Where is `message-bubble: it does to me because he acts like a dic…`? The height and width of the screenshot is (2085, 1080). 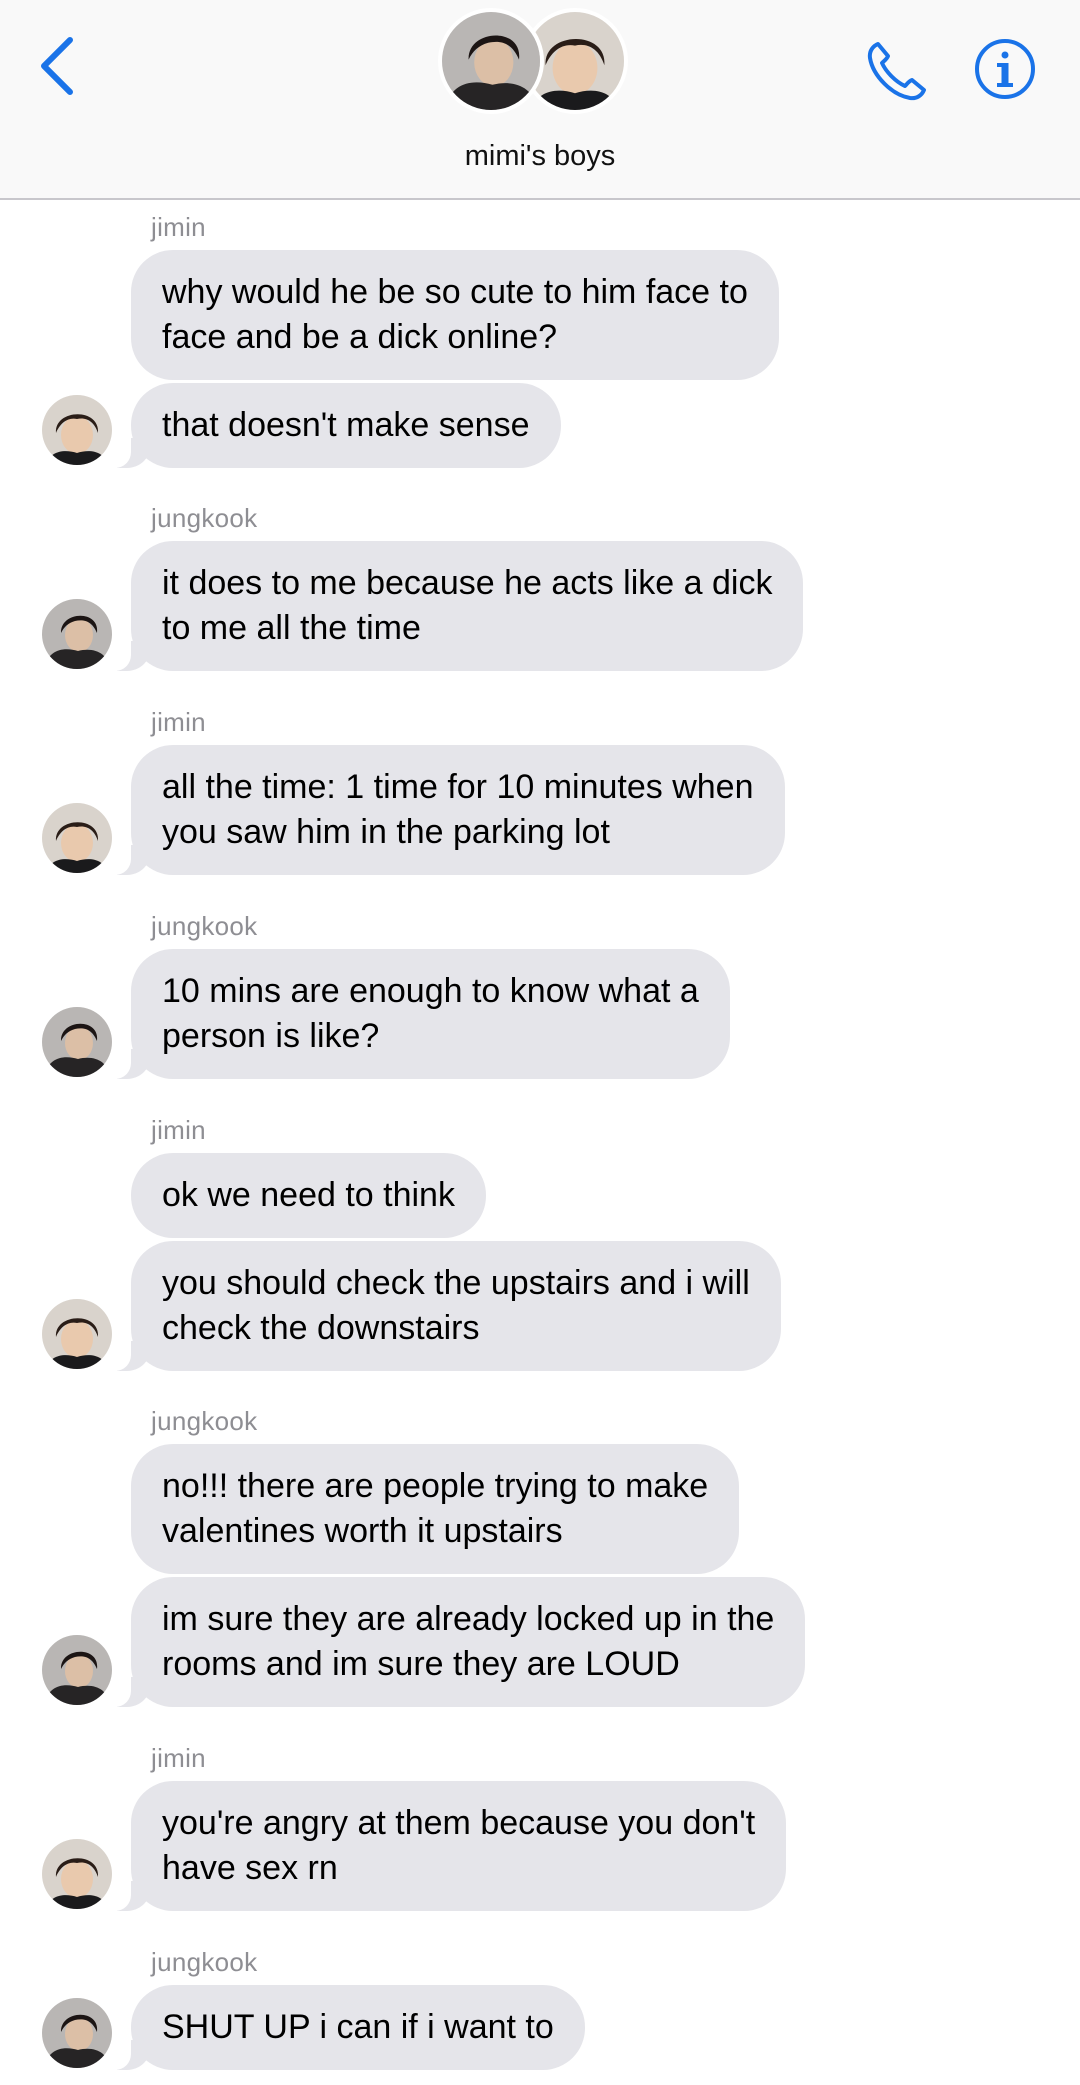 message-bubble: it does to me because he acts like a dic… is located at coordinates (455, 606).